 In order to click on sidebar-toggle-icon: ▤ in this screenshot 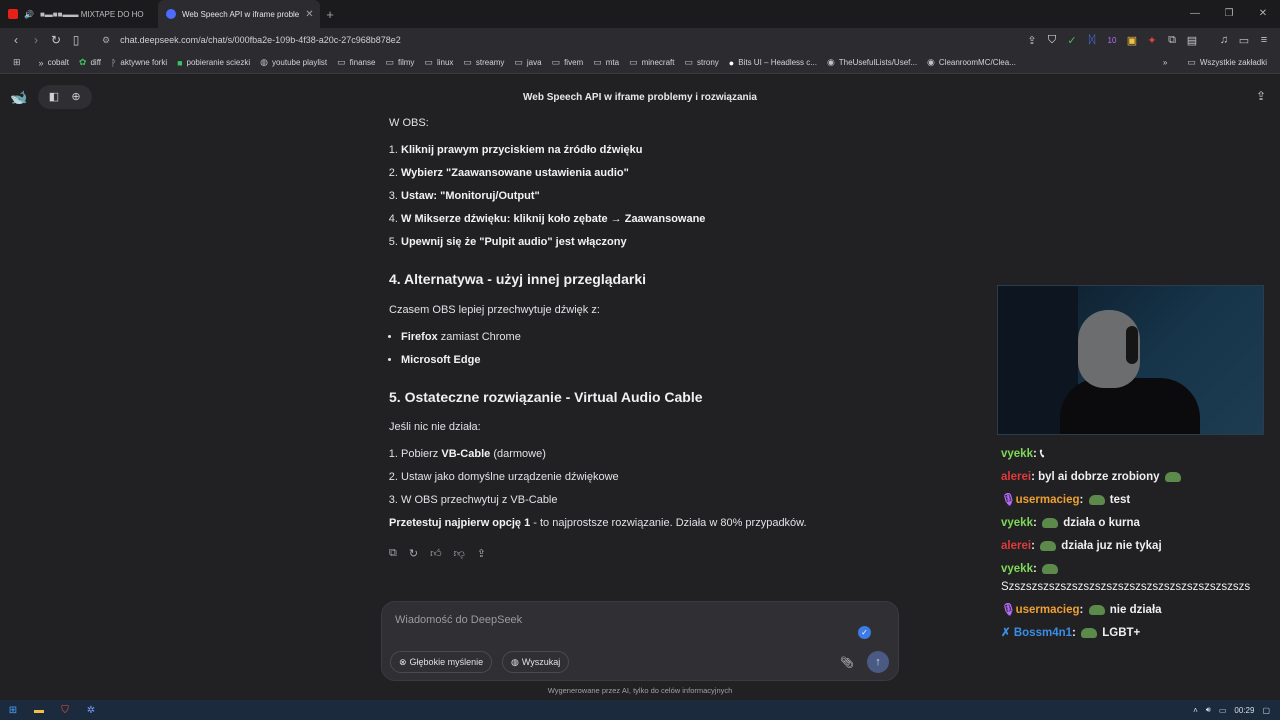, I will do `click(1192, 40)`.